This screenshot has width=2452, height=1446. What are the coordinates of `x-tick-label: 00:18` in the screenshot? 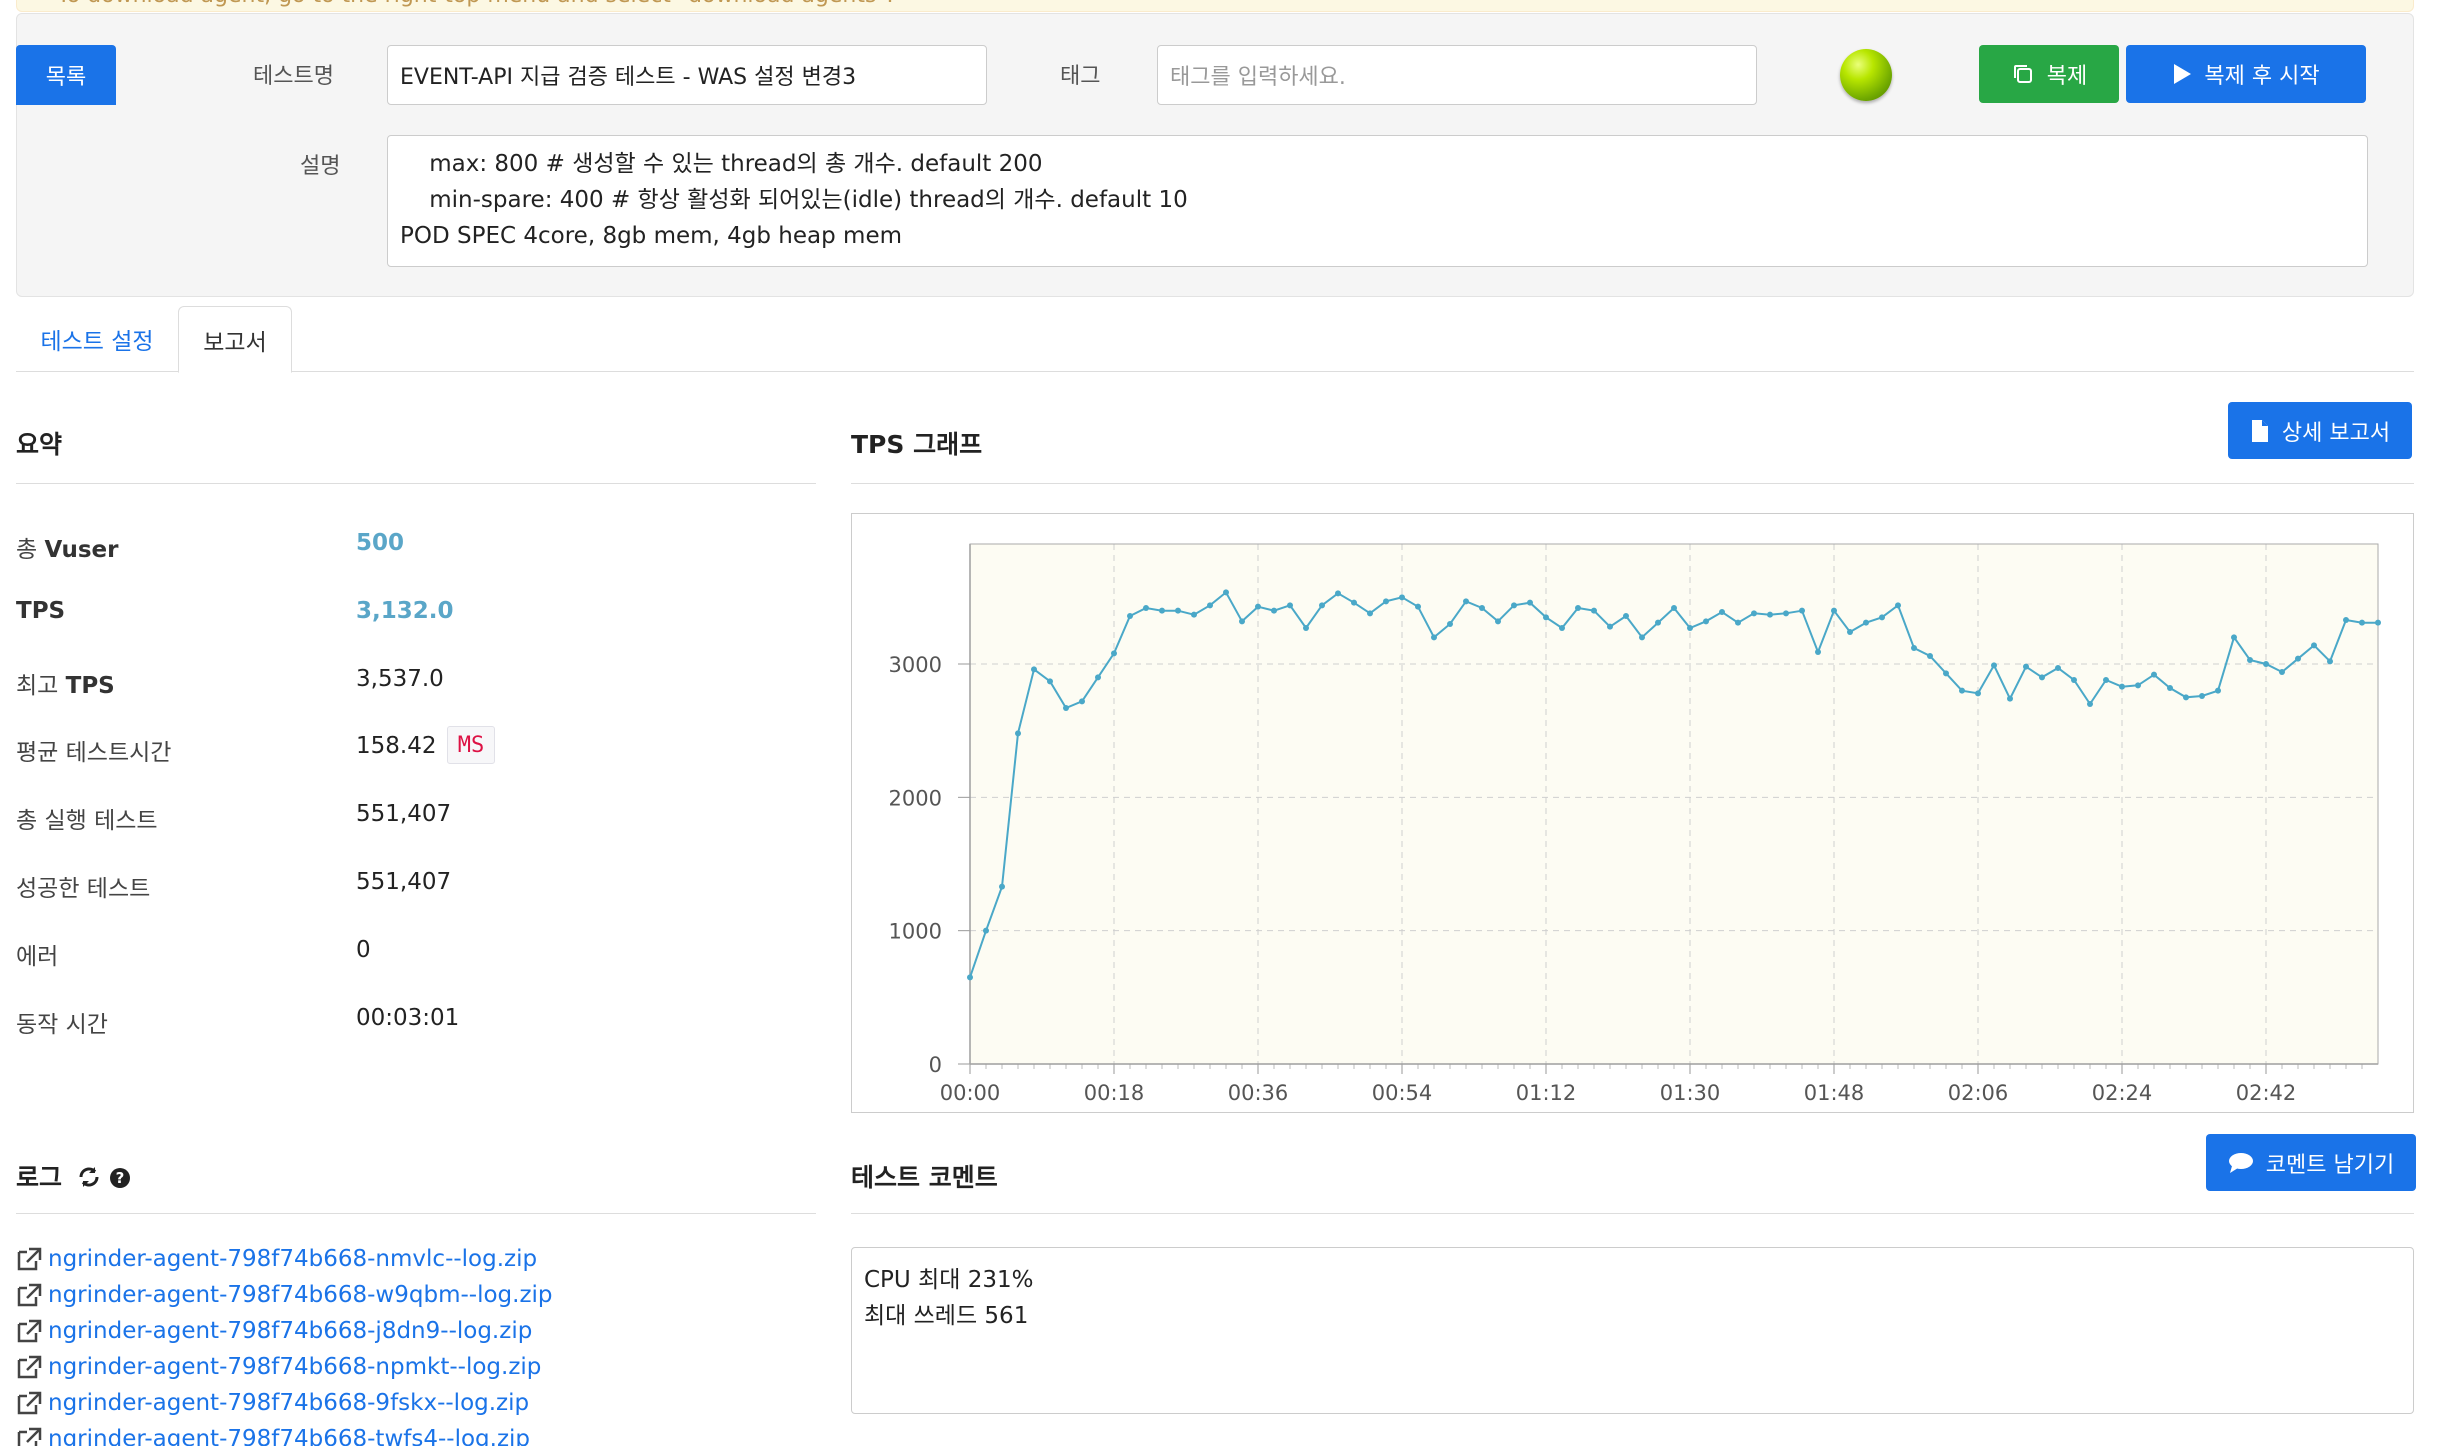 It's located at (1114, 1093).